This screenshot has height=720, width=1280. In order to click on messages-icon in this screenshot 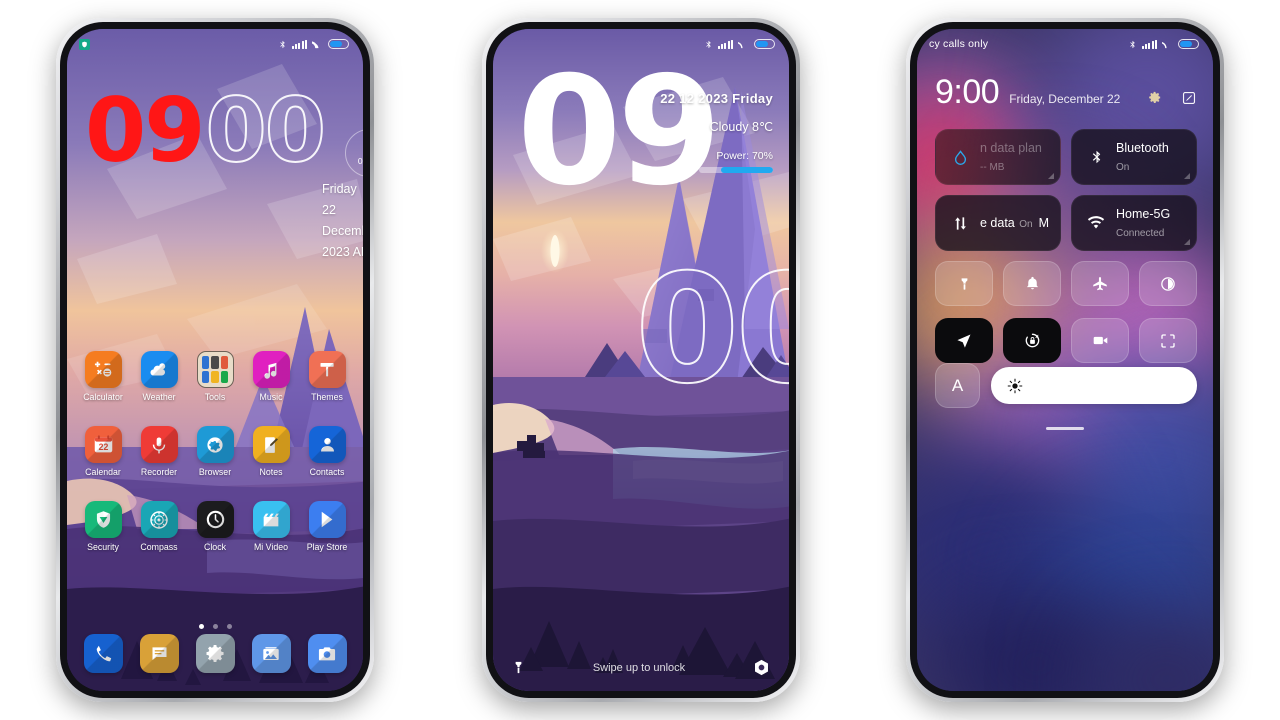, I will do `click(159, 653)`.